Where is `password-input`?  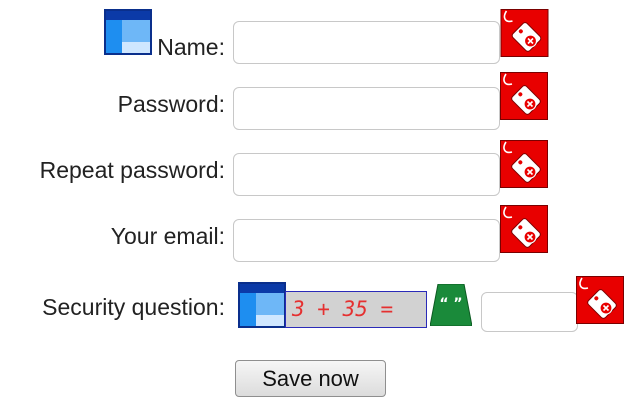 password-input is located at coordinates (366, 108).